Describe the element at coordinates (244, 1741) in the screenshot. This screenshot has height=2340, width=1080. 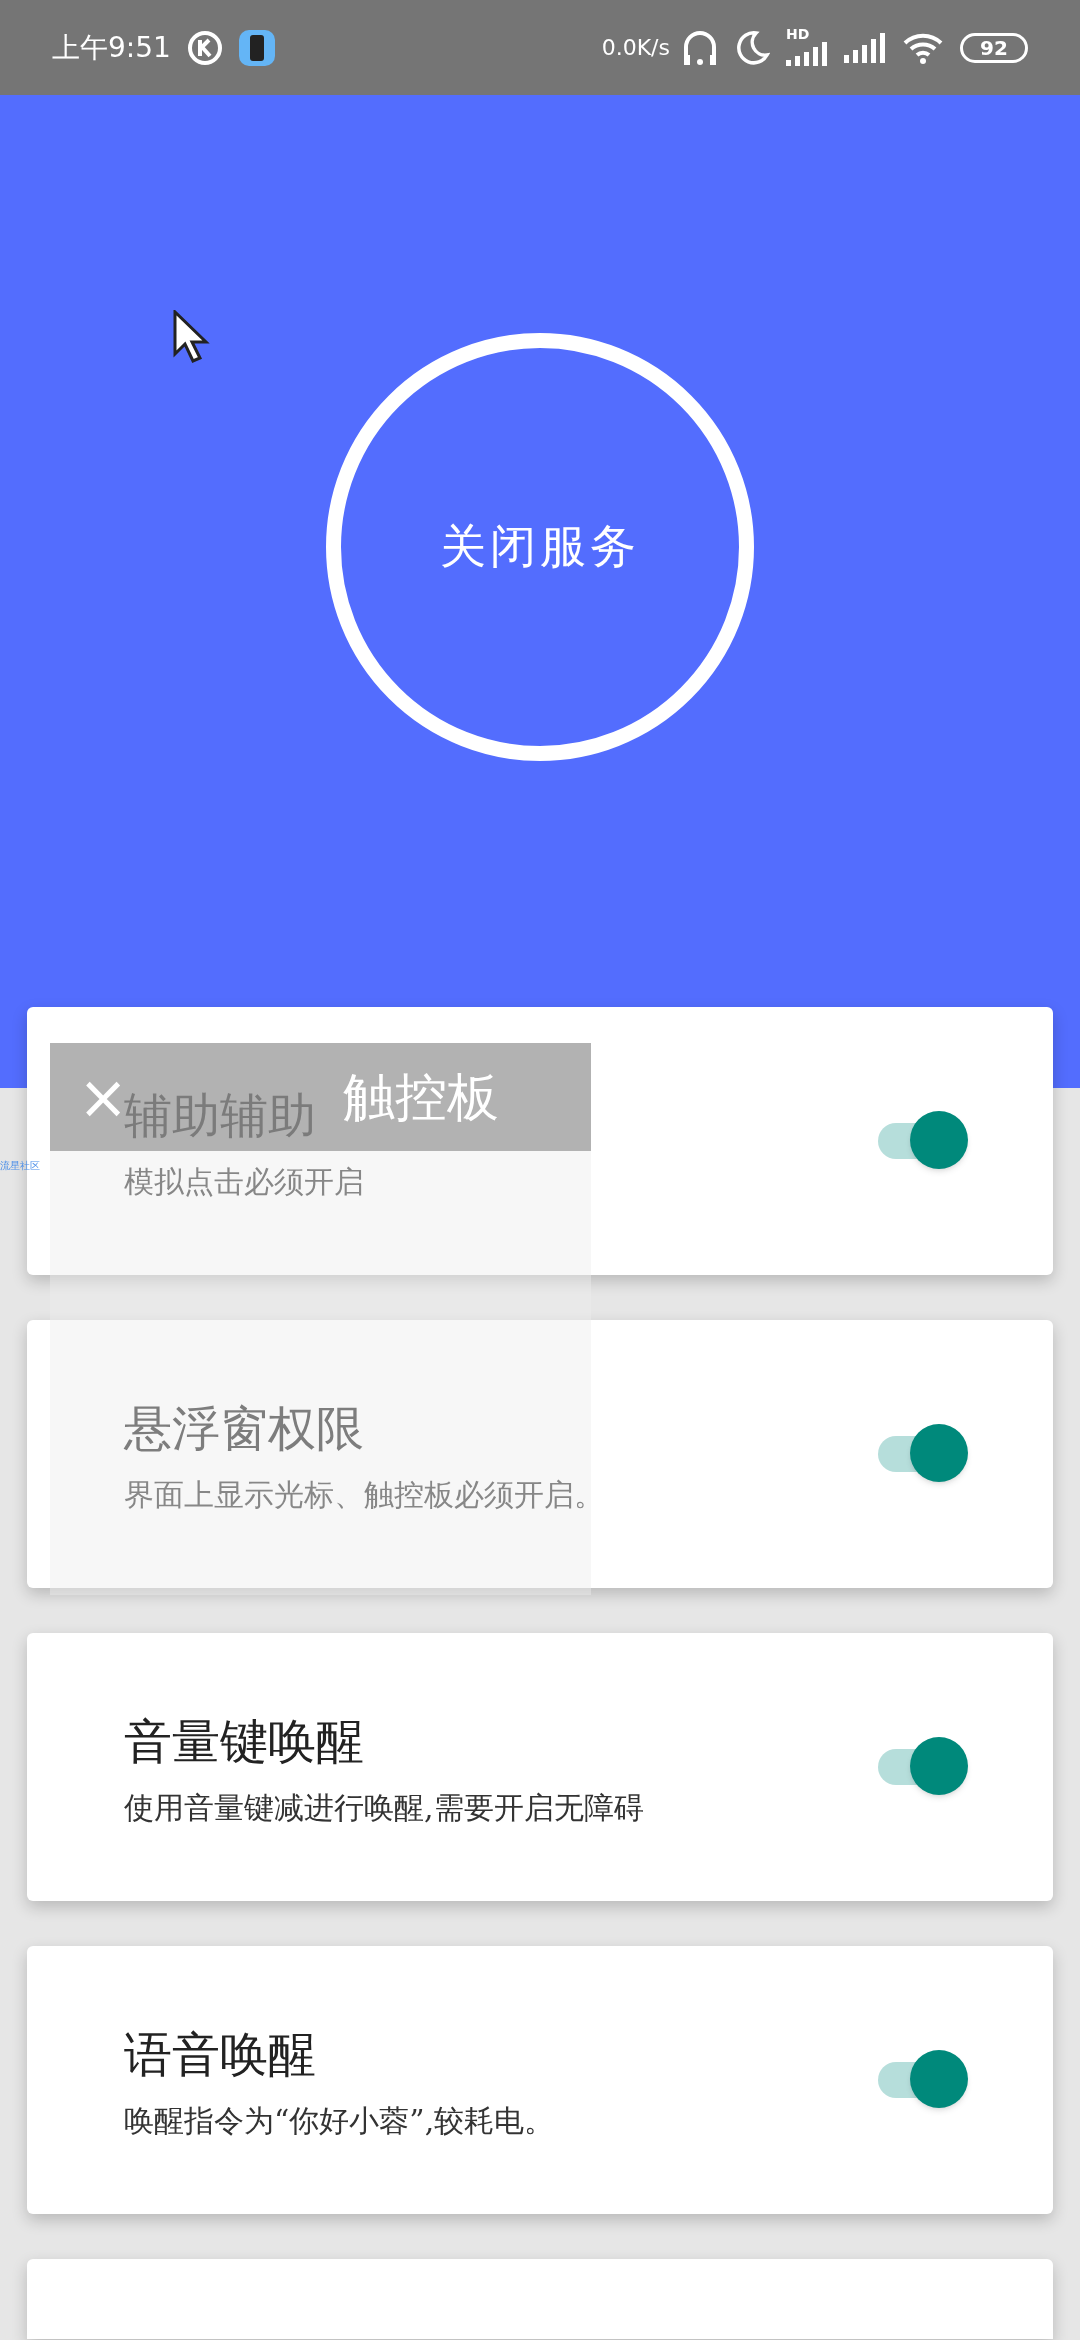
I see `card-title: 音量键唤醒` at that location.